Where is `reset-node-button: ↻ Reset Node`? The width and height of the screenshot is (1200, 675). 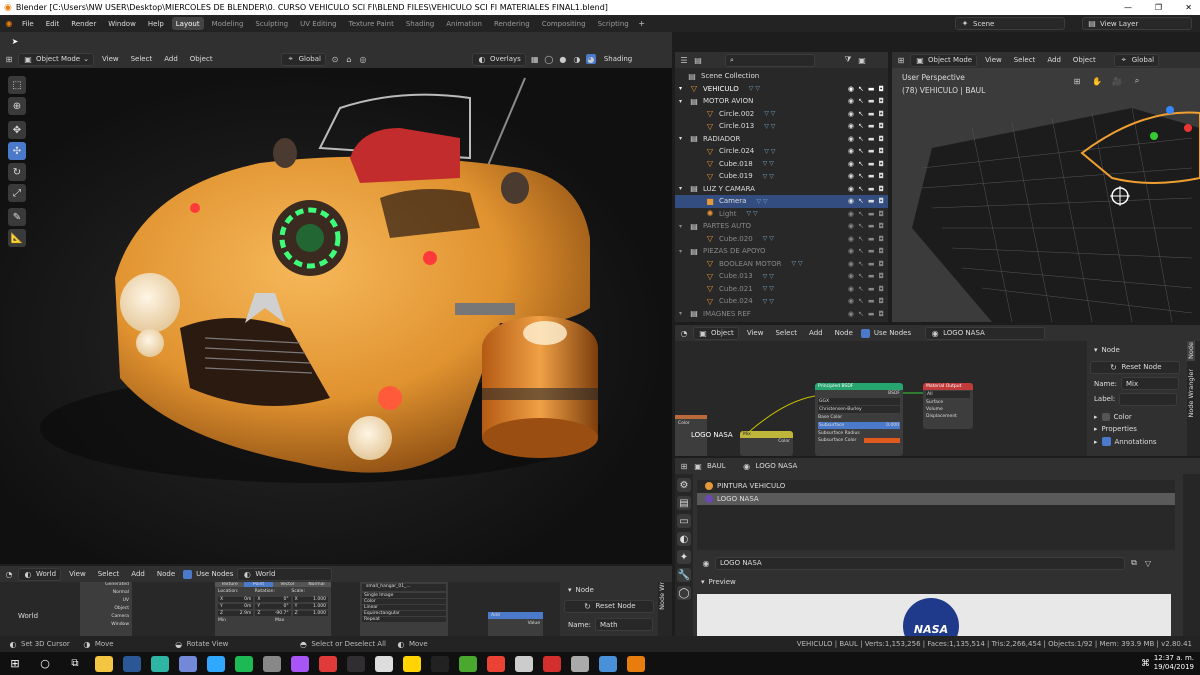 reset-node-button: ↻ Reset Node is located at coordinates (1135, 367).